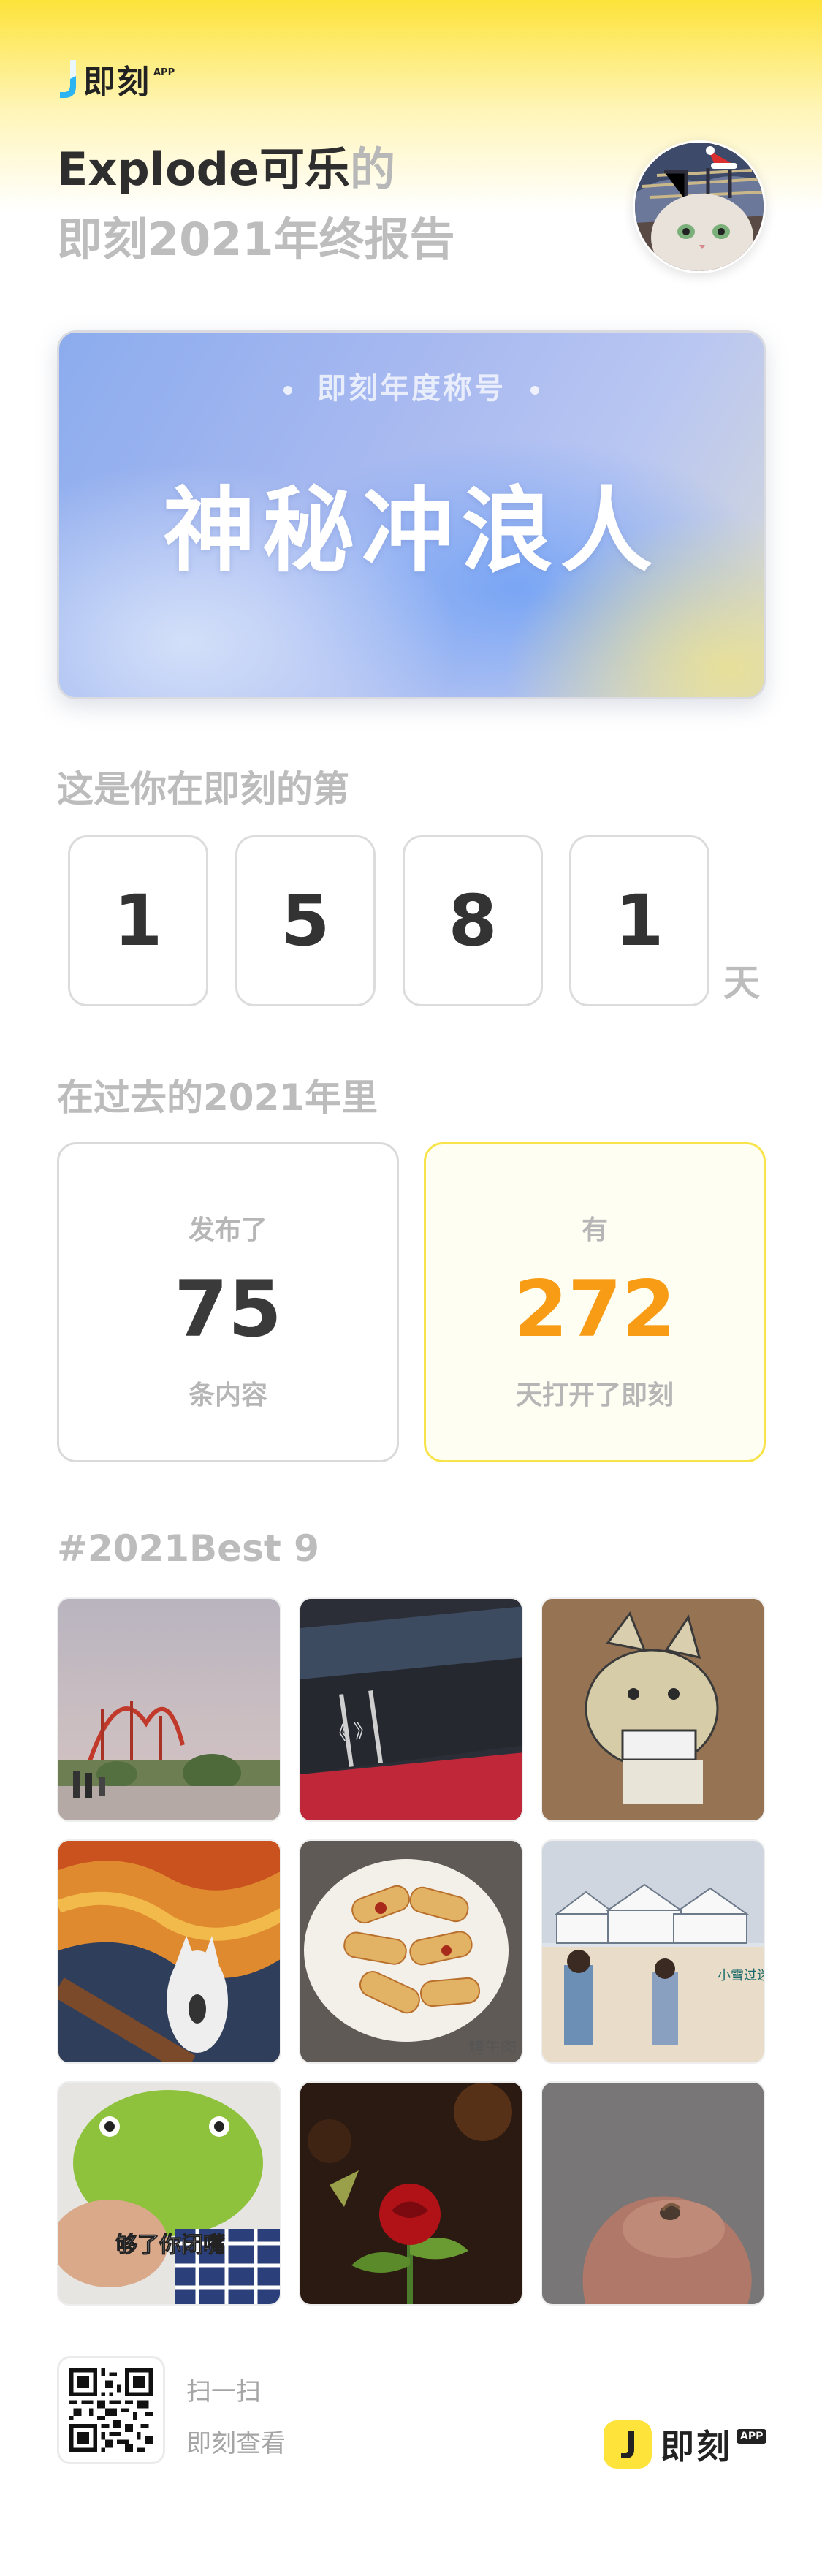  Describe the element at coordinates (170, 2245) in the screenshot. I see `green-plush-caption: 够了你闭嘴` at that location.